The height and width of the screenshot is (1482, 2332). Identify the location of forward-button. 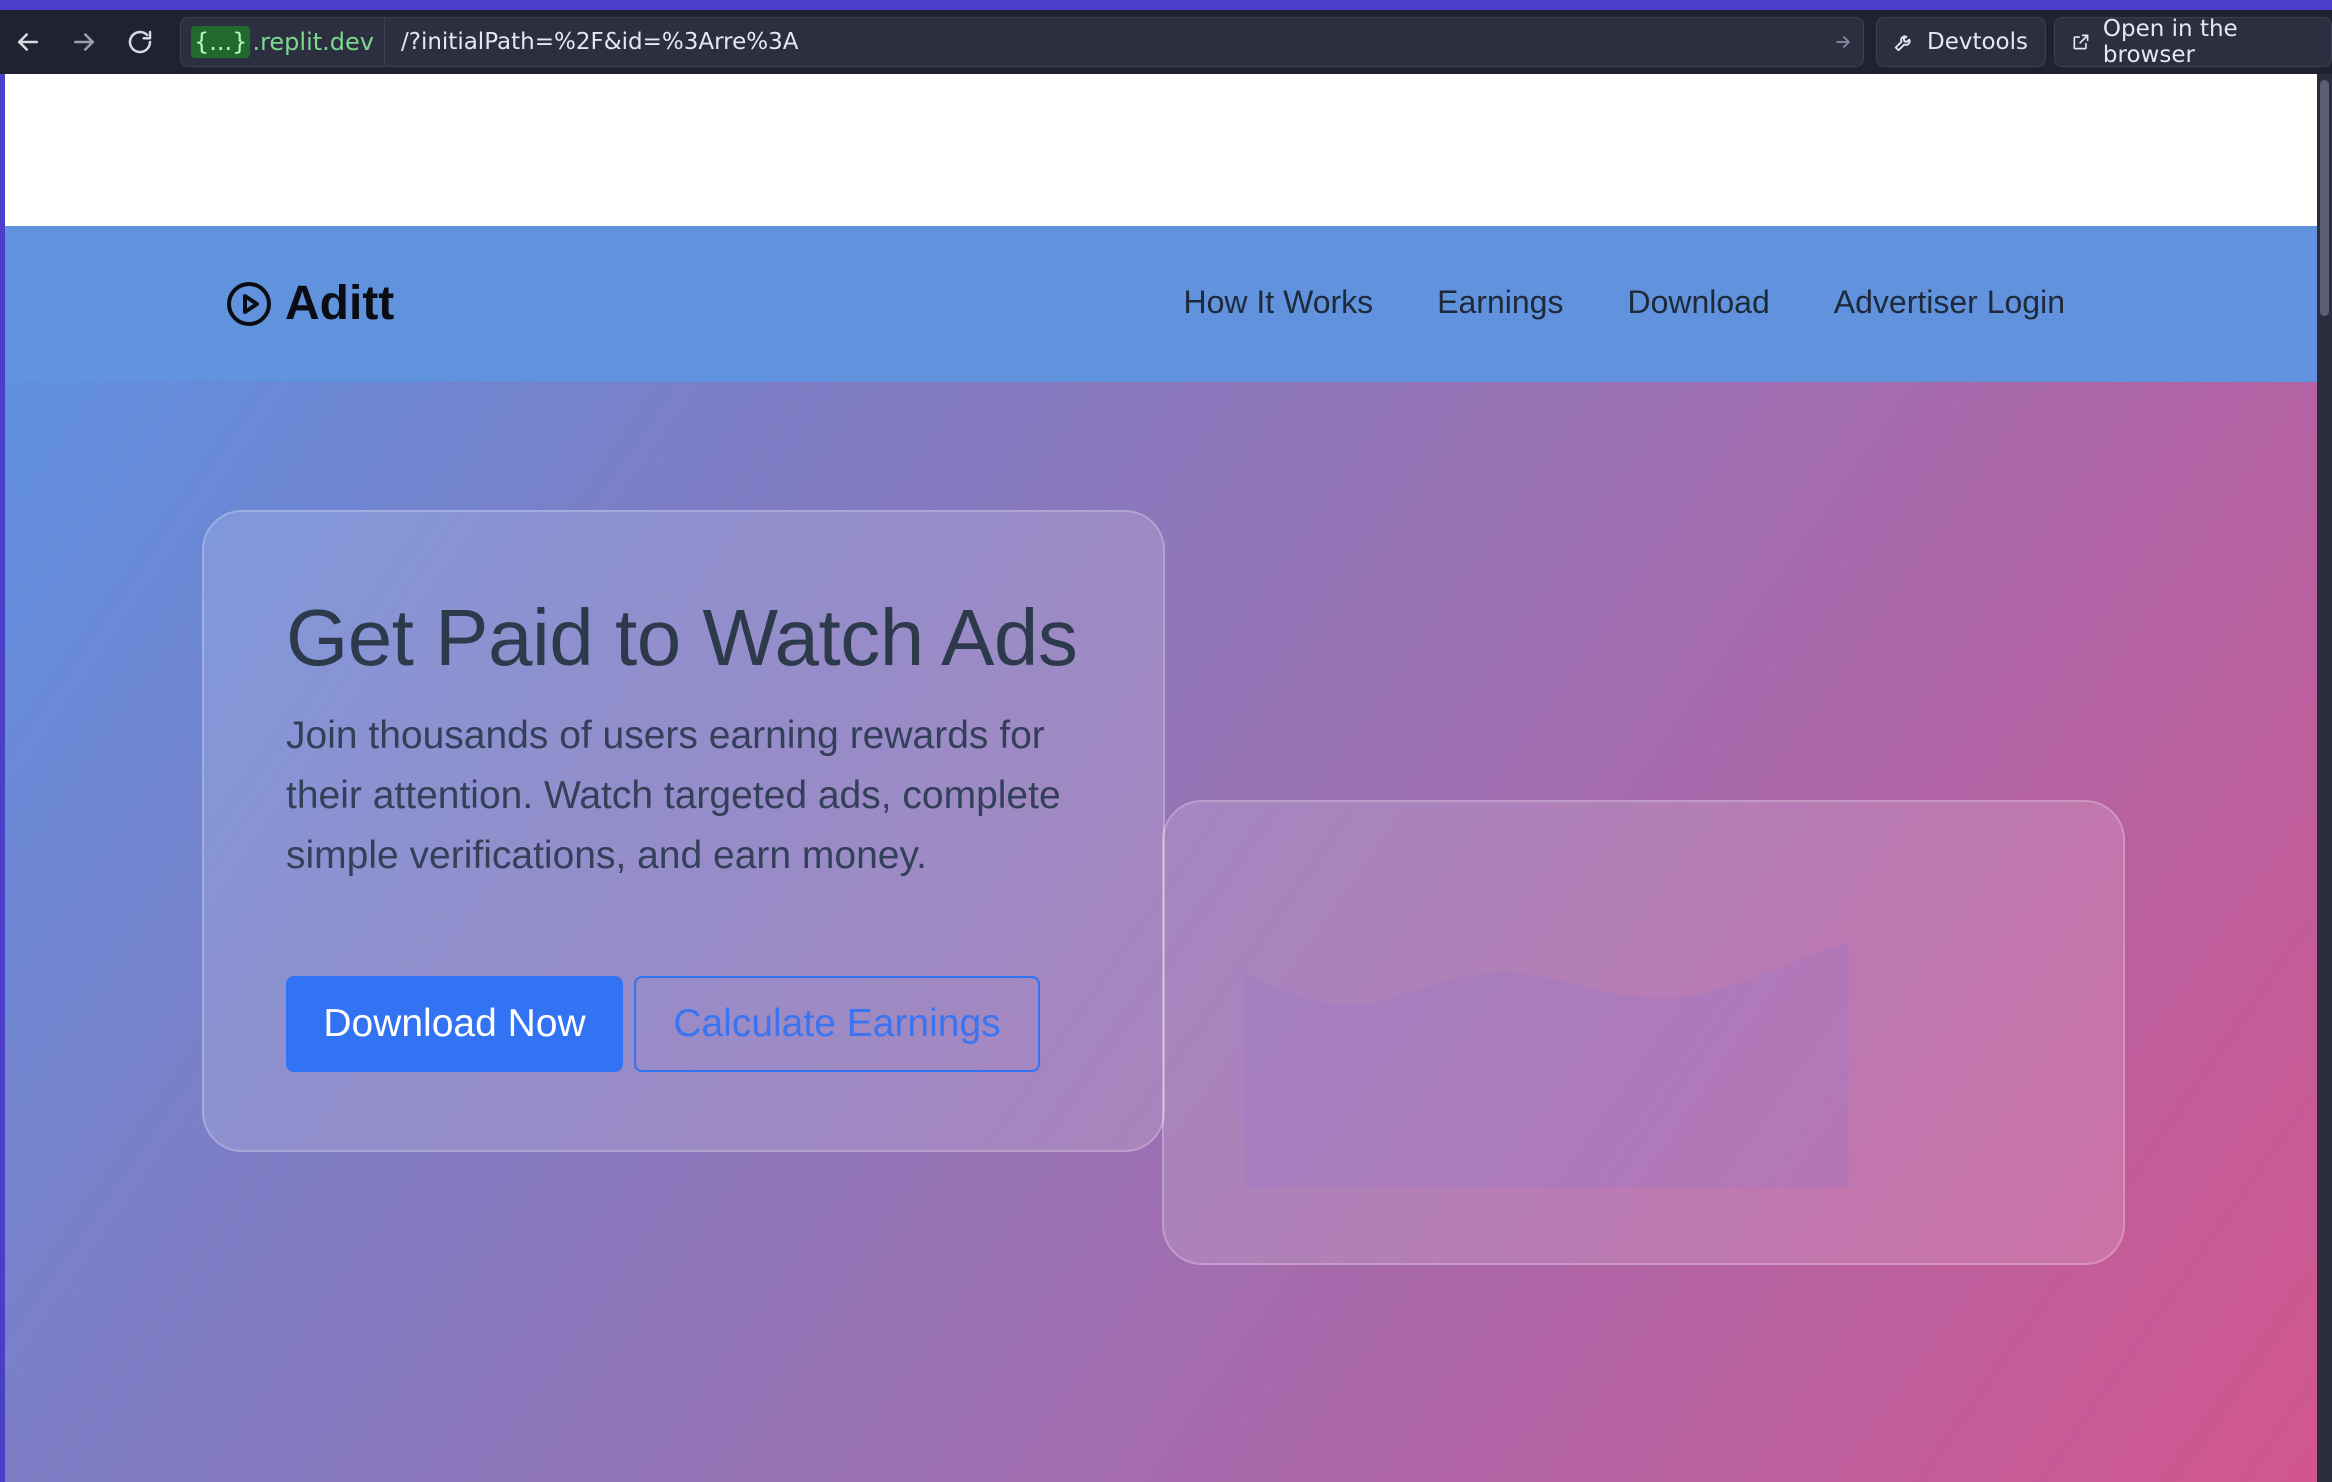
(84, 42).